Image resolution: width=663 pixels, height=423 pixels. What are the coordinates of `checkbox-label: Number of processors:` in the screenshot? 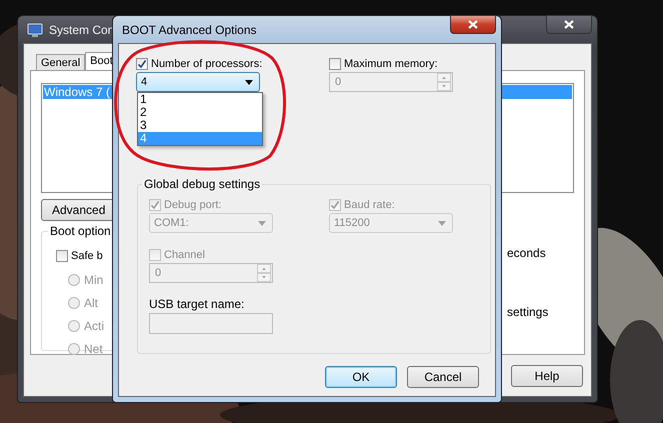 It's located at (206, 64).